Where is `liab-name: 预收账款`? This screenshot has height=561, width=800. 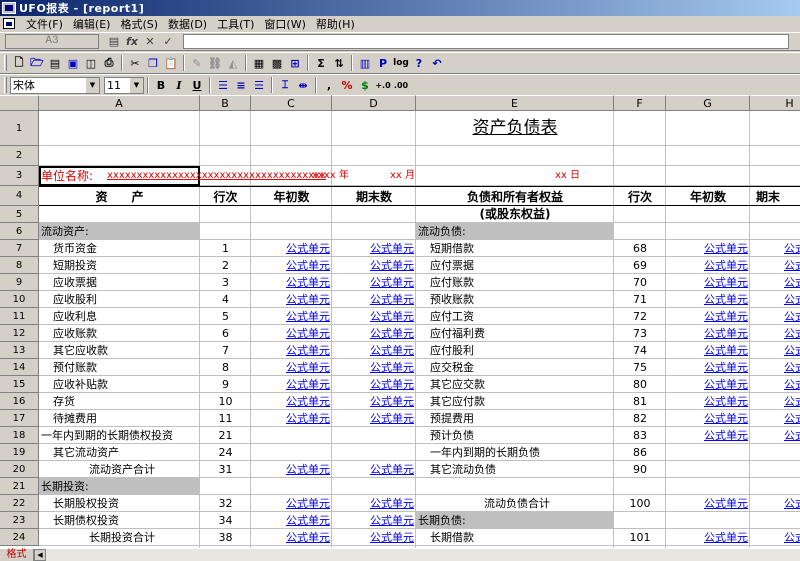 liab-name: 预收账款 is located at coordinates (515, 299).